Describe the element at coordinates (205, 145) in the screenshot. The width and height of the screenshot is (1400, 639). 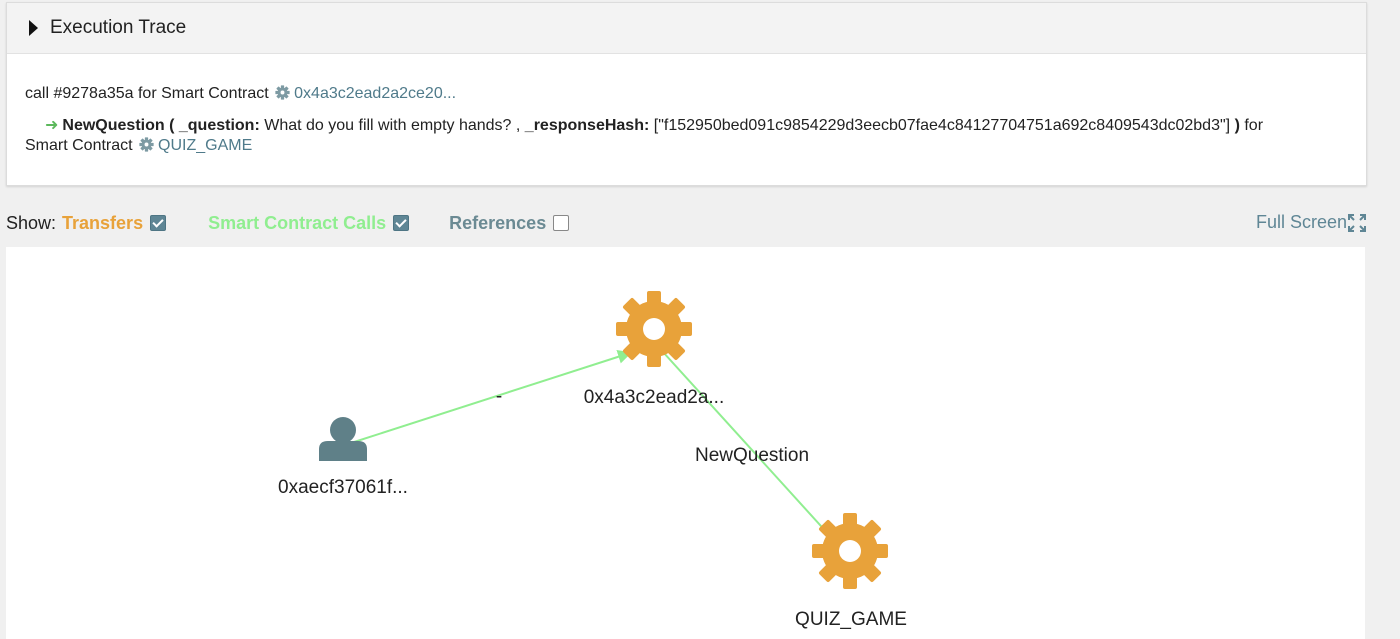
I see `target-contract-link: QUIZ_GAME` at that location.